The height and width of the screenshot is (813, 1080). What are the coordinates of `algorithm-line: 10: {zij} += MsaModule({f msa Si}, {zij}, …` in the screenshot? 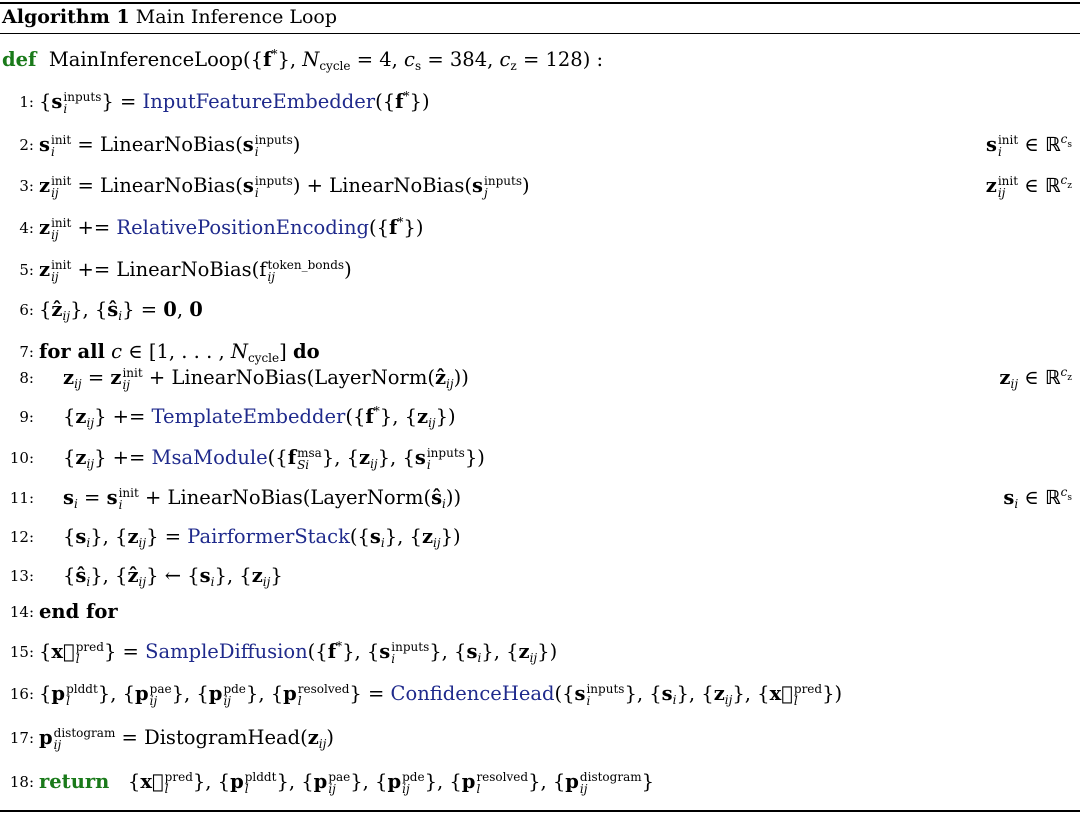 It's located at (540, 458).